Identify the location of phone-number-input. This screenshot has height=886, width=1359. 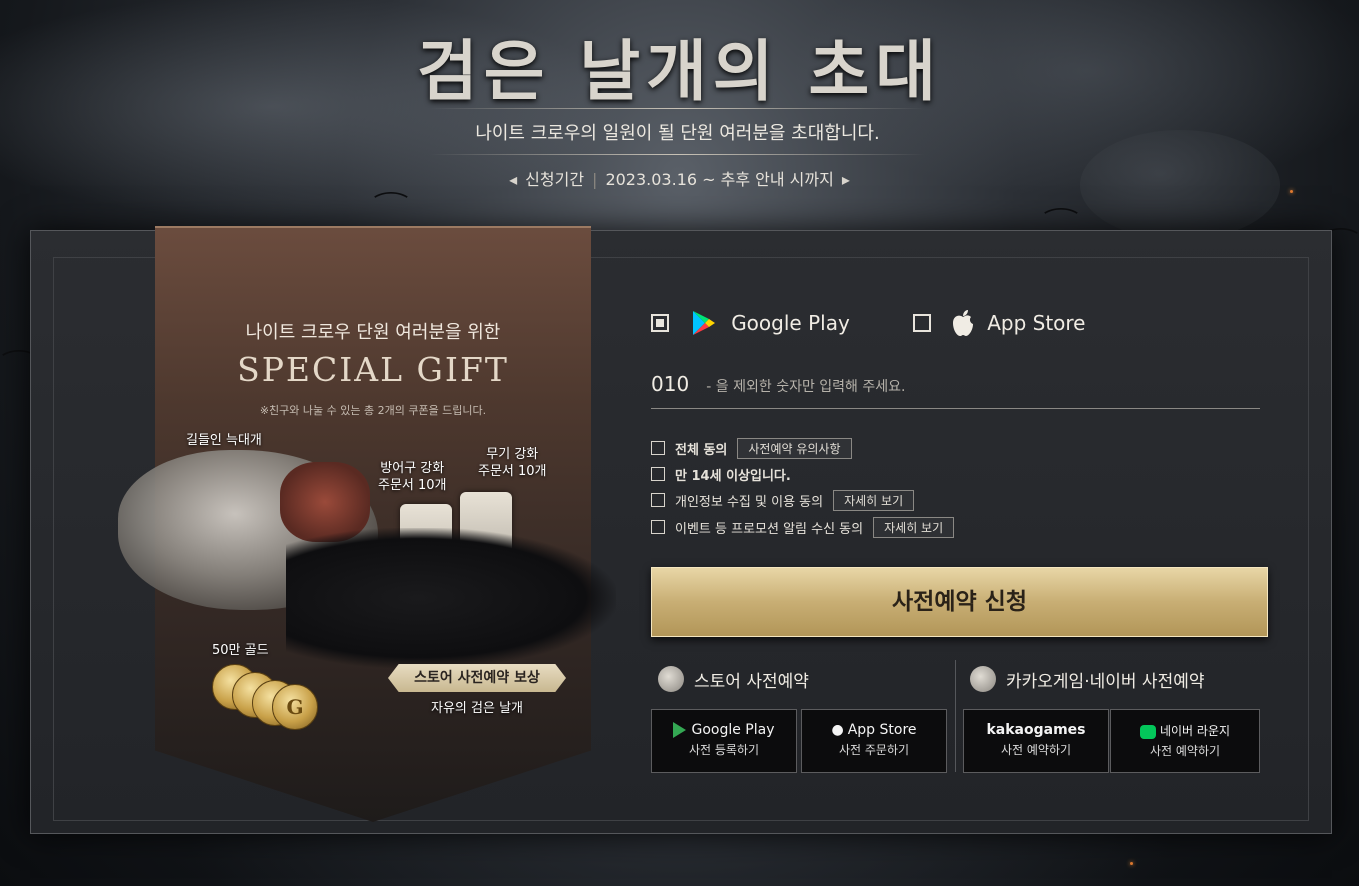
(966, 387).